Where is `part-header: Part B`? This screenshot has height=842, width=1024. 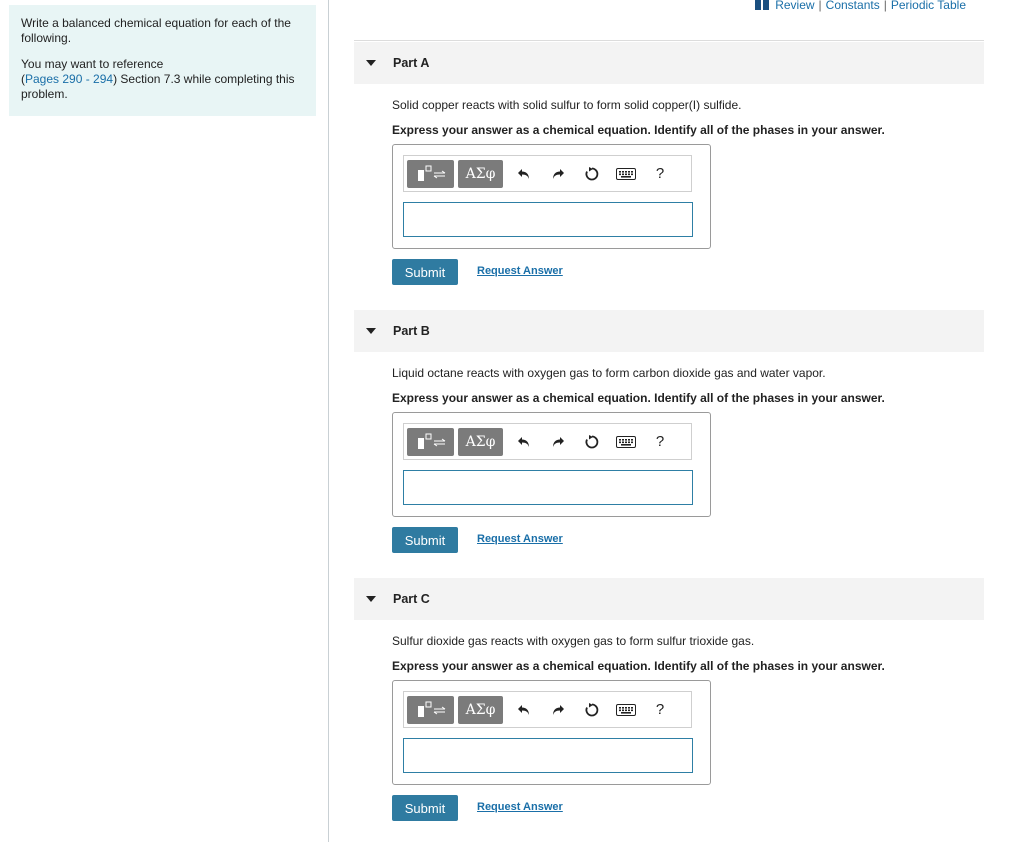
part-header: Part B is located at coordinates (669, 331).